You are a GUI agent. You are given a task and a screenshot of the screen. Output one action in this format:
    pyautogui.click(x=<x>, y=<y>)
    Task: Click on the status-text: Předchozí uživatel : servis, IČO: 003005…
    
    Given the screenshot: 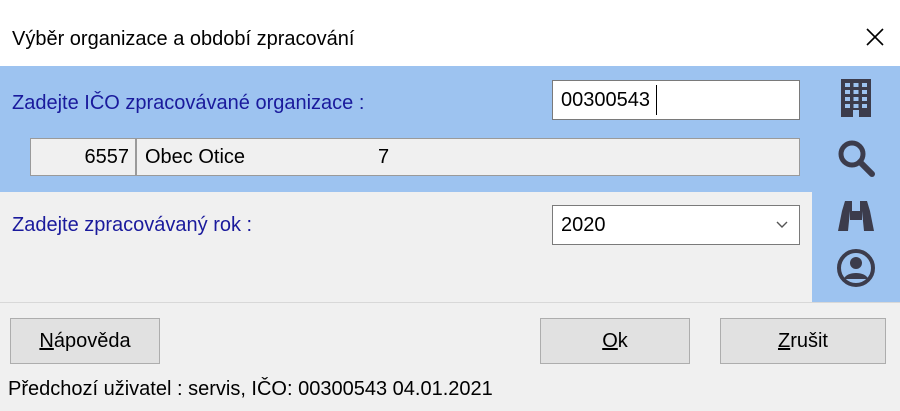 What is the action you would take?
    pyautogui.click(x=250, y=389)
    